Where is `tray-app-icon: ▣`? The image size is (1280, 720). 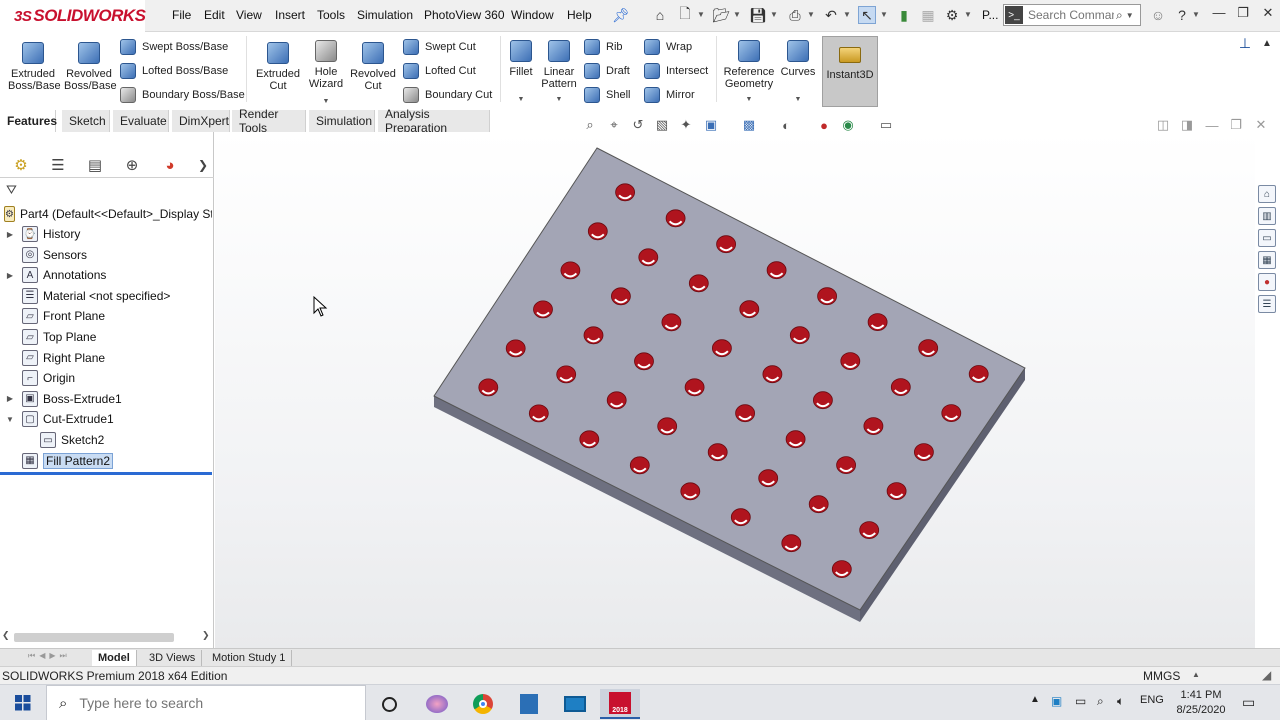
tray-app-icon: ▣ is located at coordinates (1056, 701).